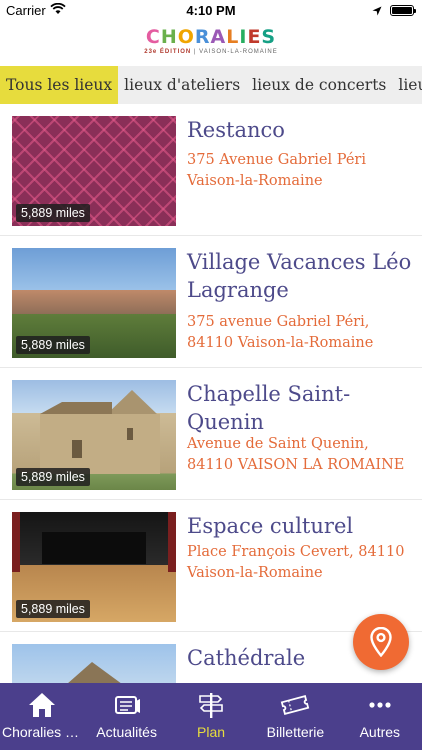 This screenshot has width=422, height=750. What do you see at coordinates (211, 705) in the screenshot?
I see `signpost-icon` at bounding box center [211, 705].